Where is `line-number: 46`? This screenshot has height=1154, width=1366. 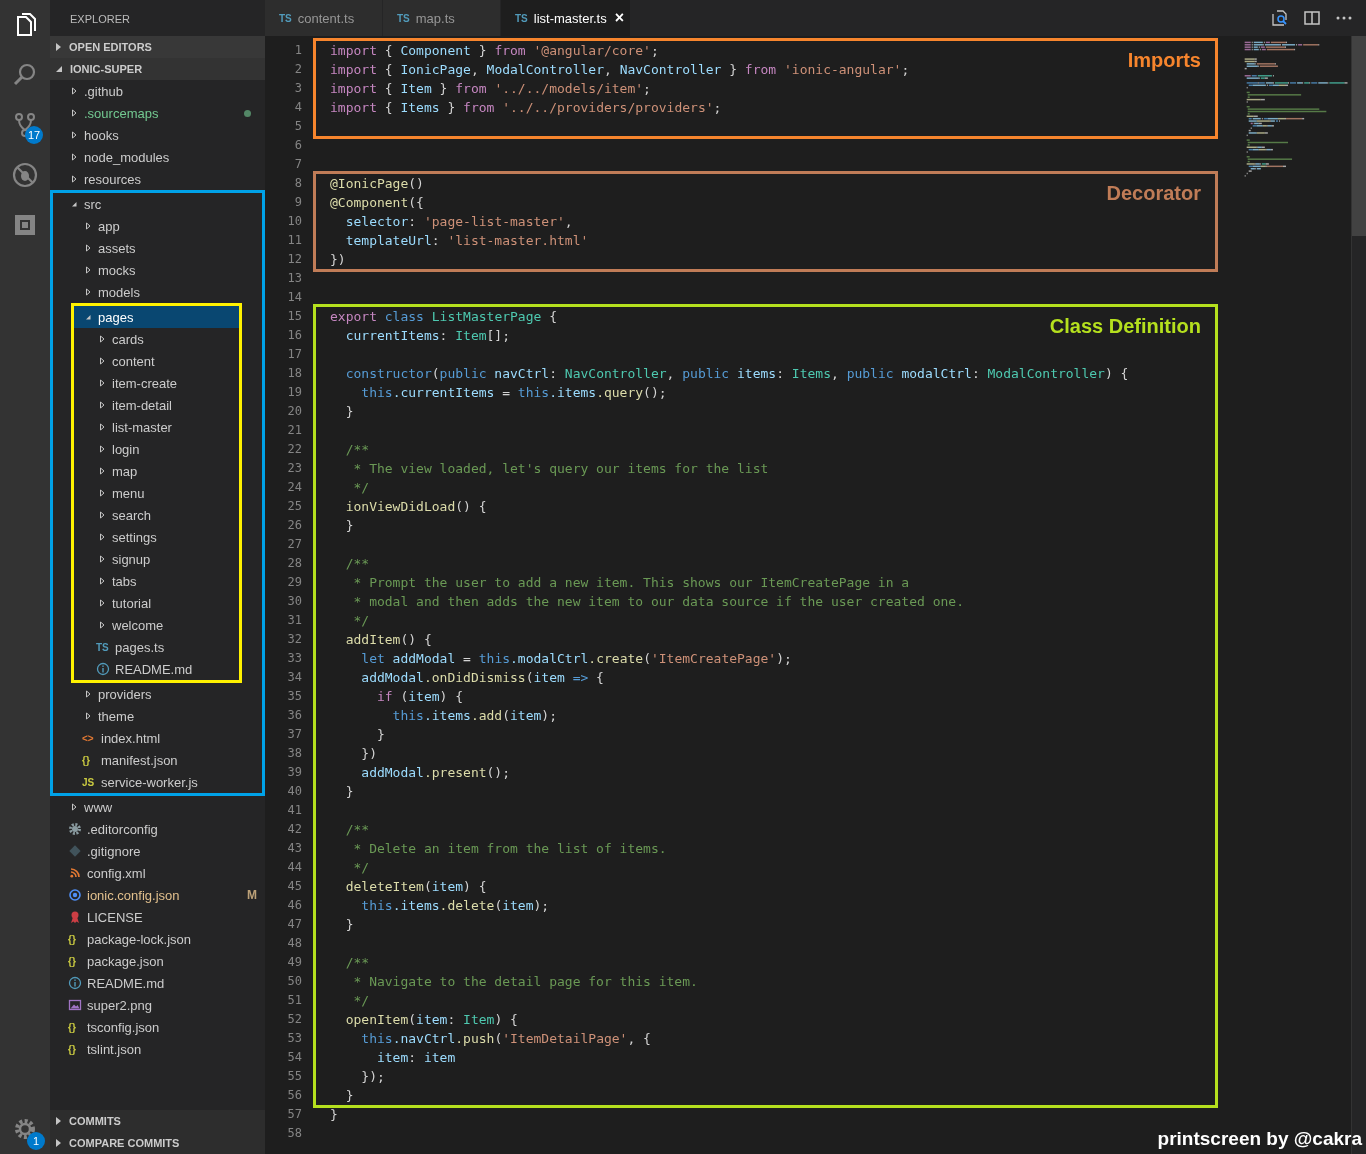
line-number: 46 is located at coordinates (294, 905).